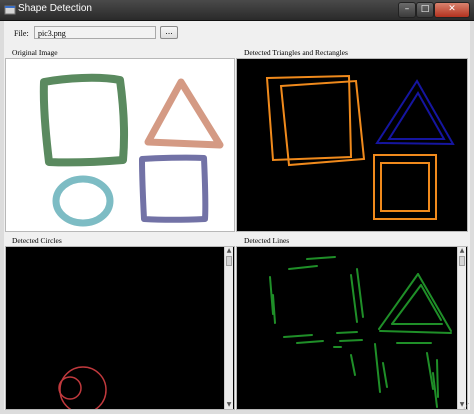  What do you see at coordinates (309, 118) in the screenshot?
I see `detected-rectangle-outer` at bounding box center [309, 118].